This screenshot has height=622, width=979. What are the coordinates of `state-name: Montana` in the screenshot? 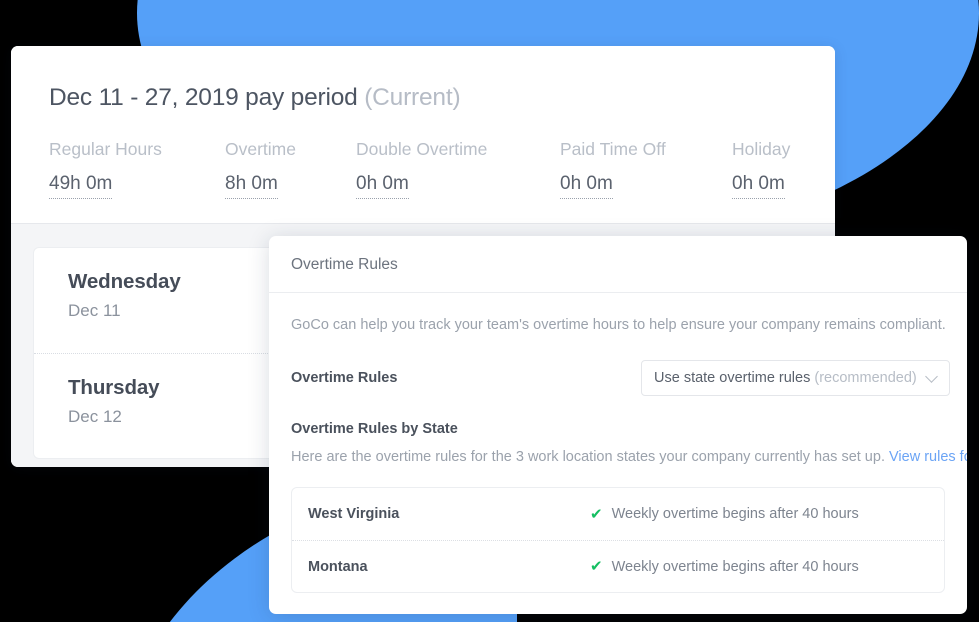 It's located at (338, 566).